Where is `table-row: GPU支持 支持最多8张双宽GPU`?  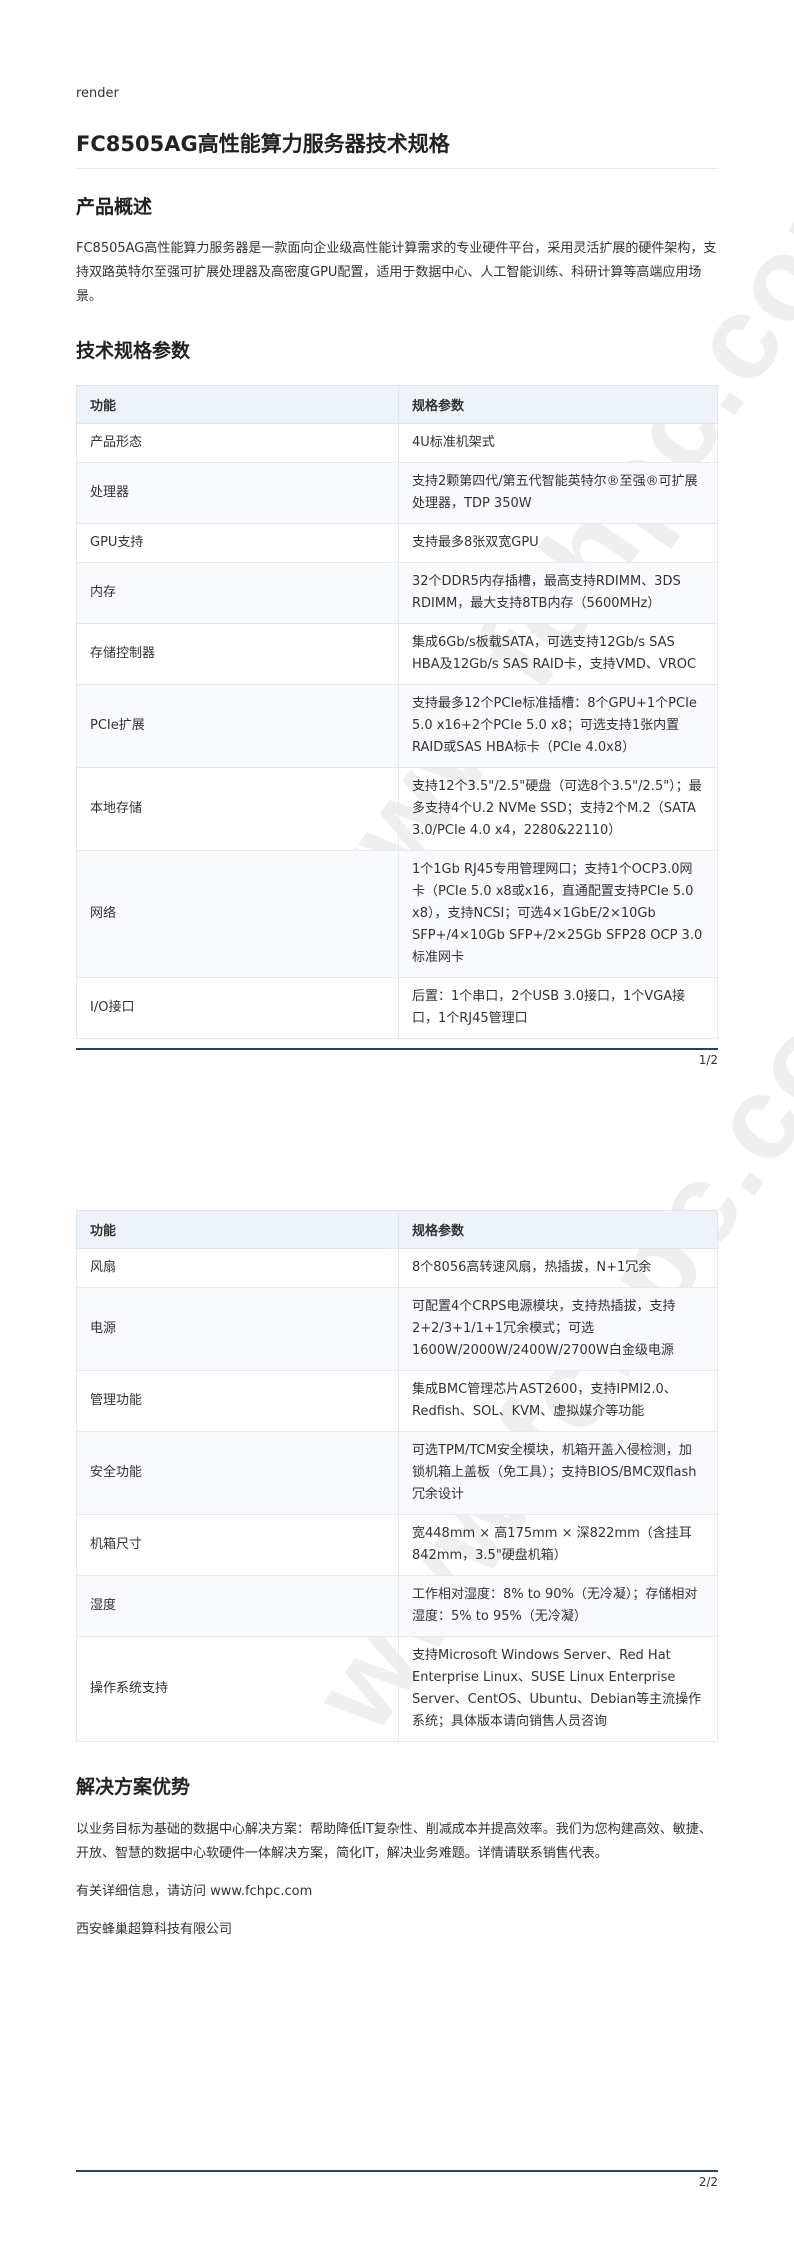 table-row: GPU支持 支持最多8张双宽GPU is located at coordinates (397, 543).